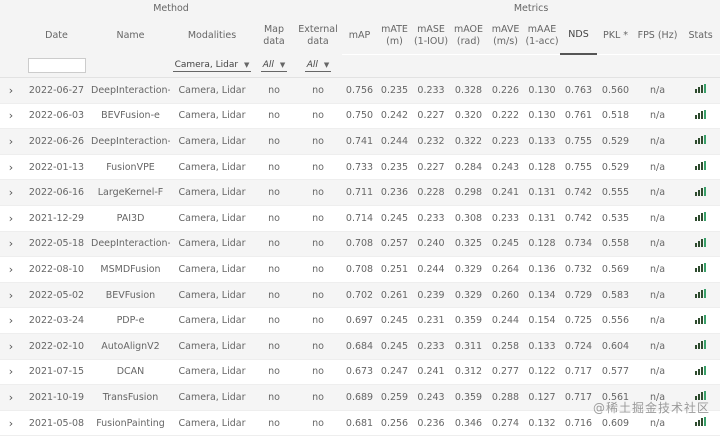 This screenshot has width=720, height=436. What do you see at coordinates (130, 35) in the screenshot?
I see `col-name: Name` at bounding box center [130, 35].